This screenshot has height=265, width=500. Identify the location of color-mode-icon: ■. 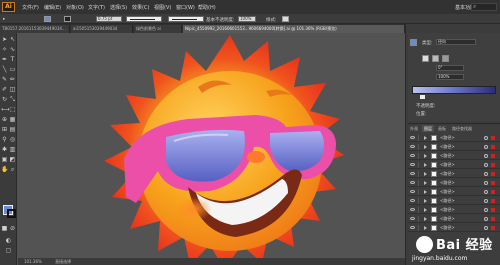
(4, 228).